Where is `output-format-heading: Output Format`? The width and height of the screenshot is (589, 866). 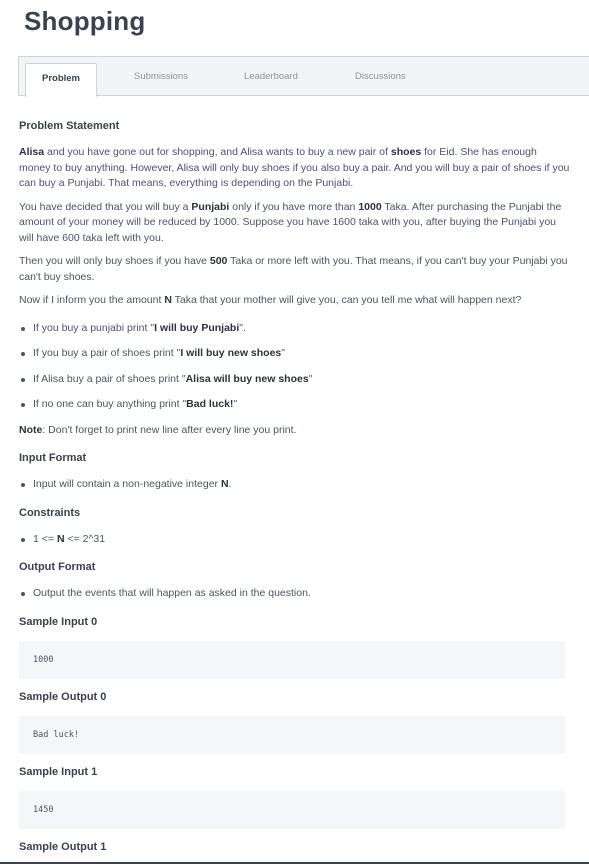
output-format-heading: Output Format is located at coordinates (57, 567).